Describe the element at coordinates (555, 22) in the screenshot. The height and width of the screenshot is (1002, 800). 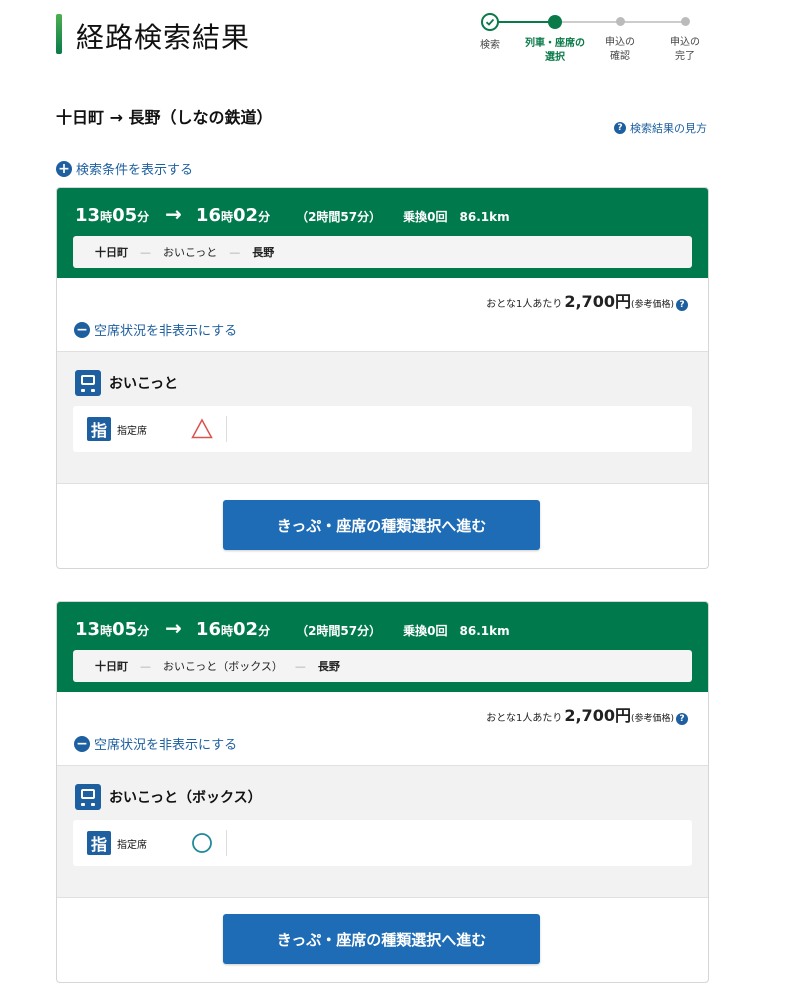
I see `step-active-dot` at that location.